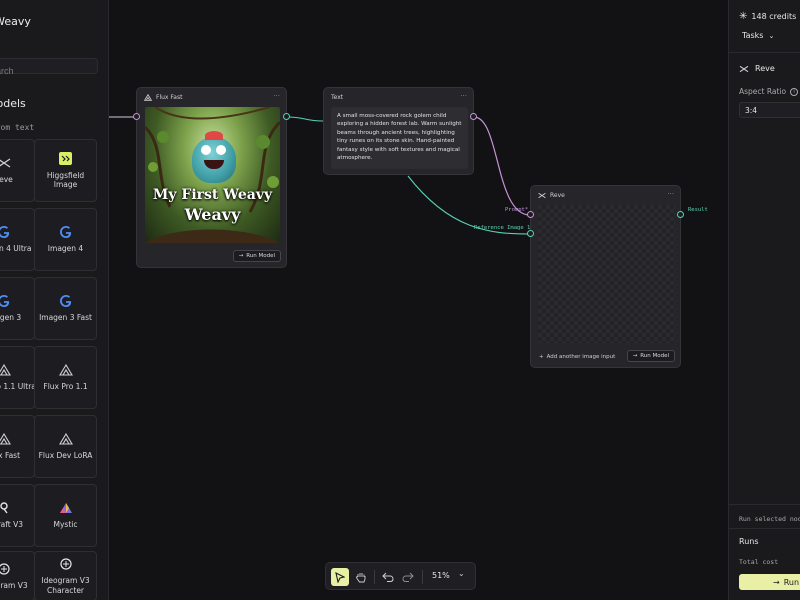 The height and width of the screenshot is (600, 800). What do you see at coordinates (65, 515) in the screenshot?
I see `model-card-mystic: Mystic` at bounding box center [65, 515].